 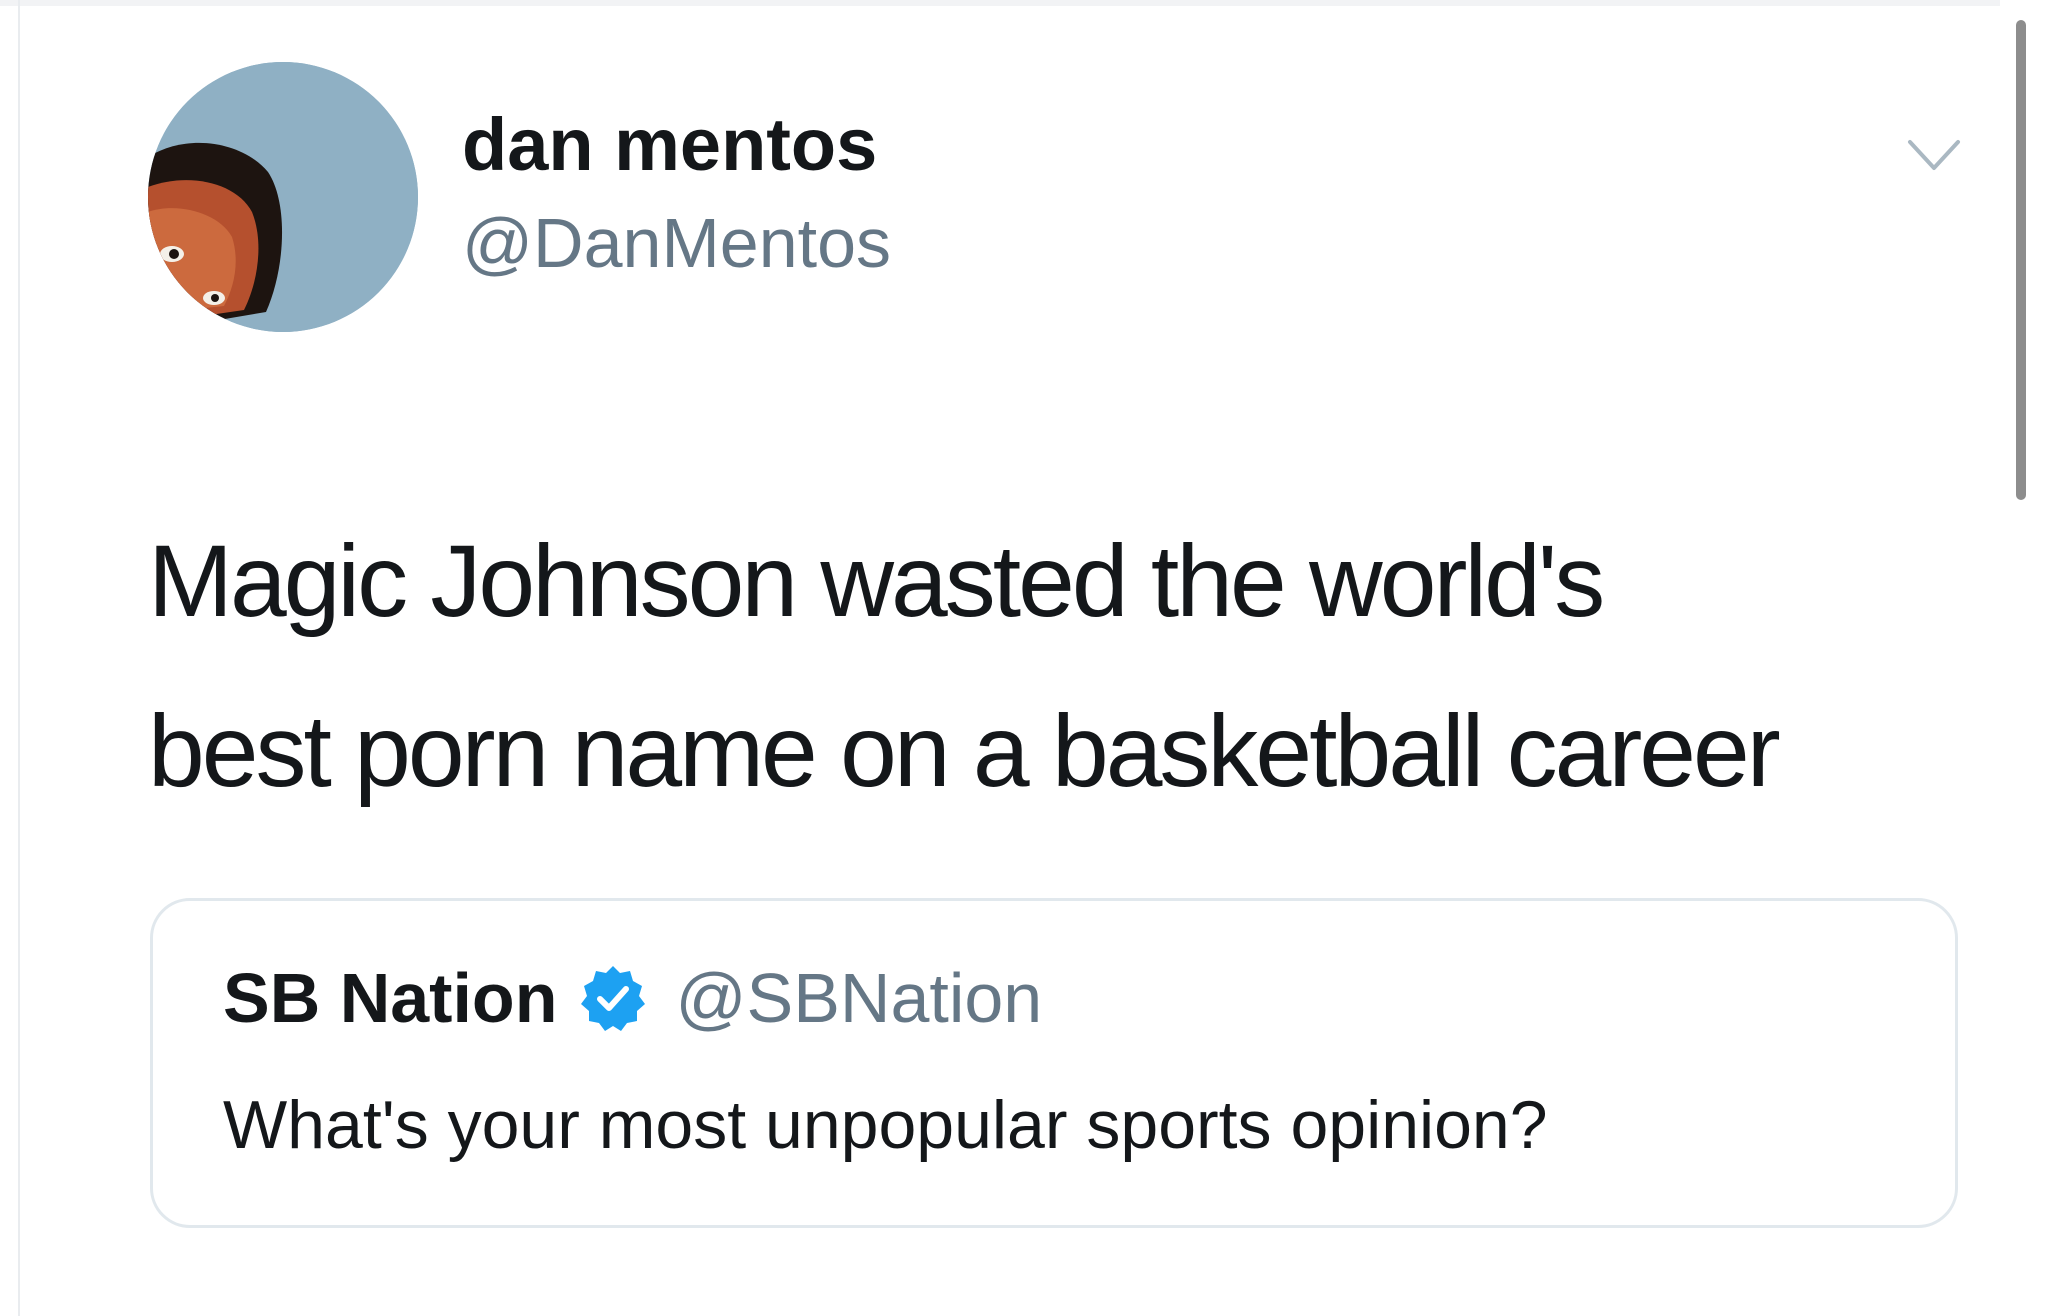 I want to click on quoted-display-name: SB Nation, so click(x=390, y=998).